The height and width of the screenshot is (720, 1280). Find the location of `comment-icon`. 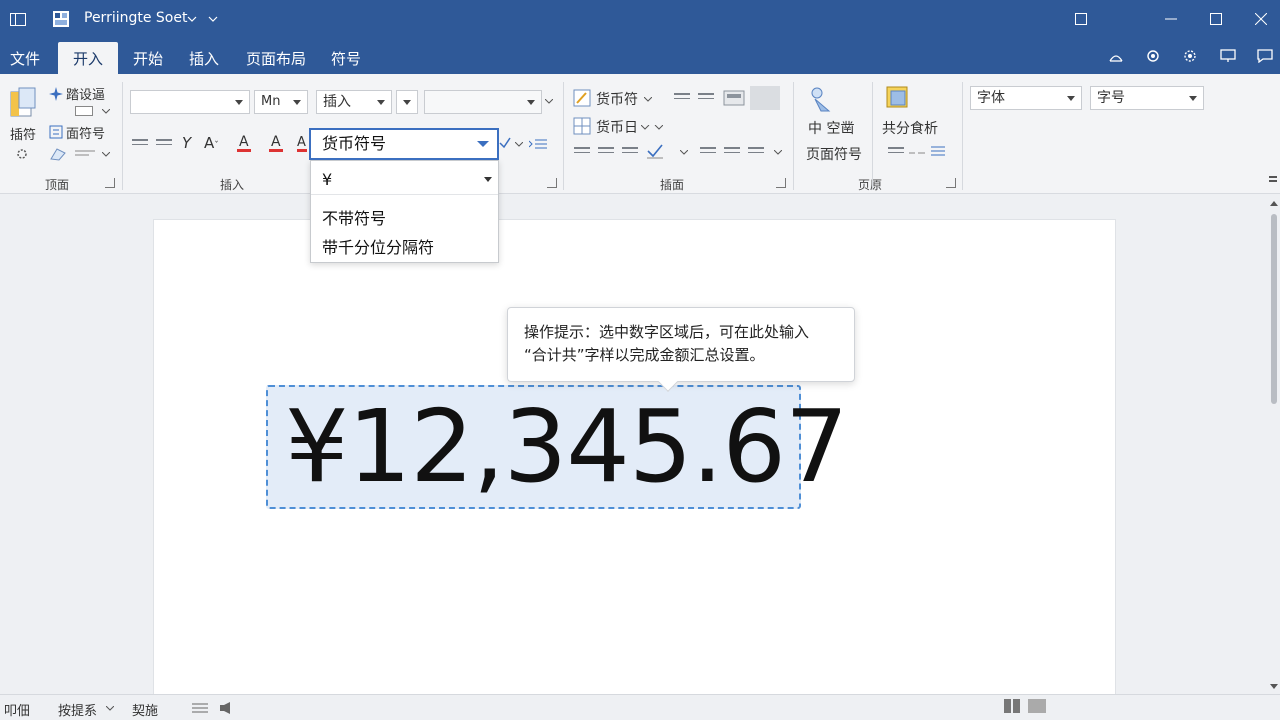

comment-icon is located at coordinates (1265, 56).